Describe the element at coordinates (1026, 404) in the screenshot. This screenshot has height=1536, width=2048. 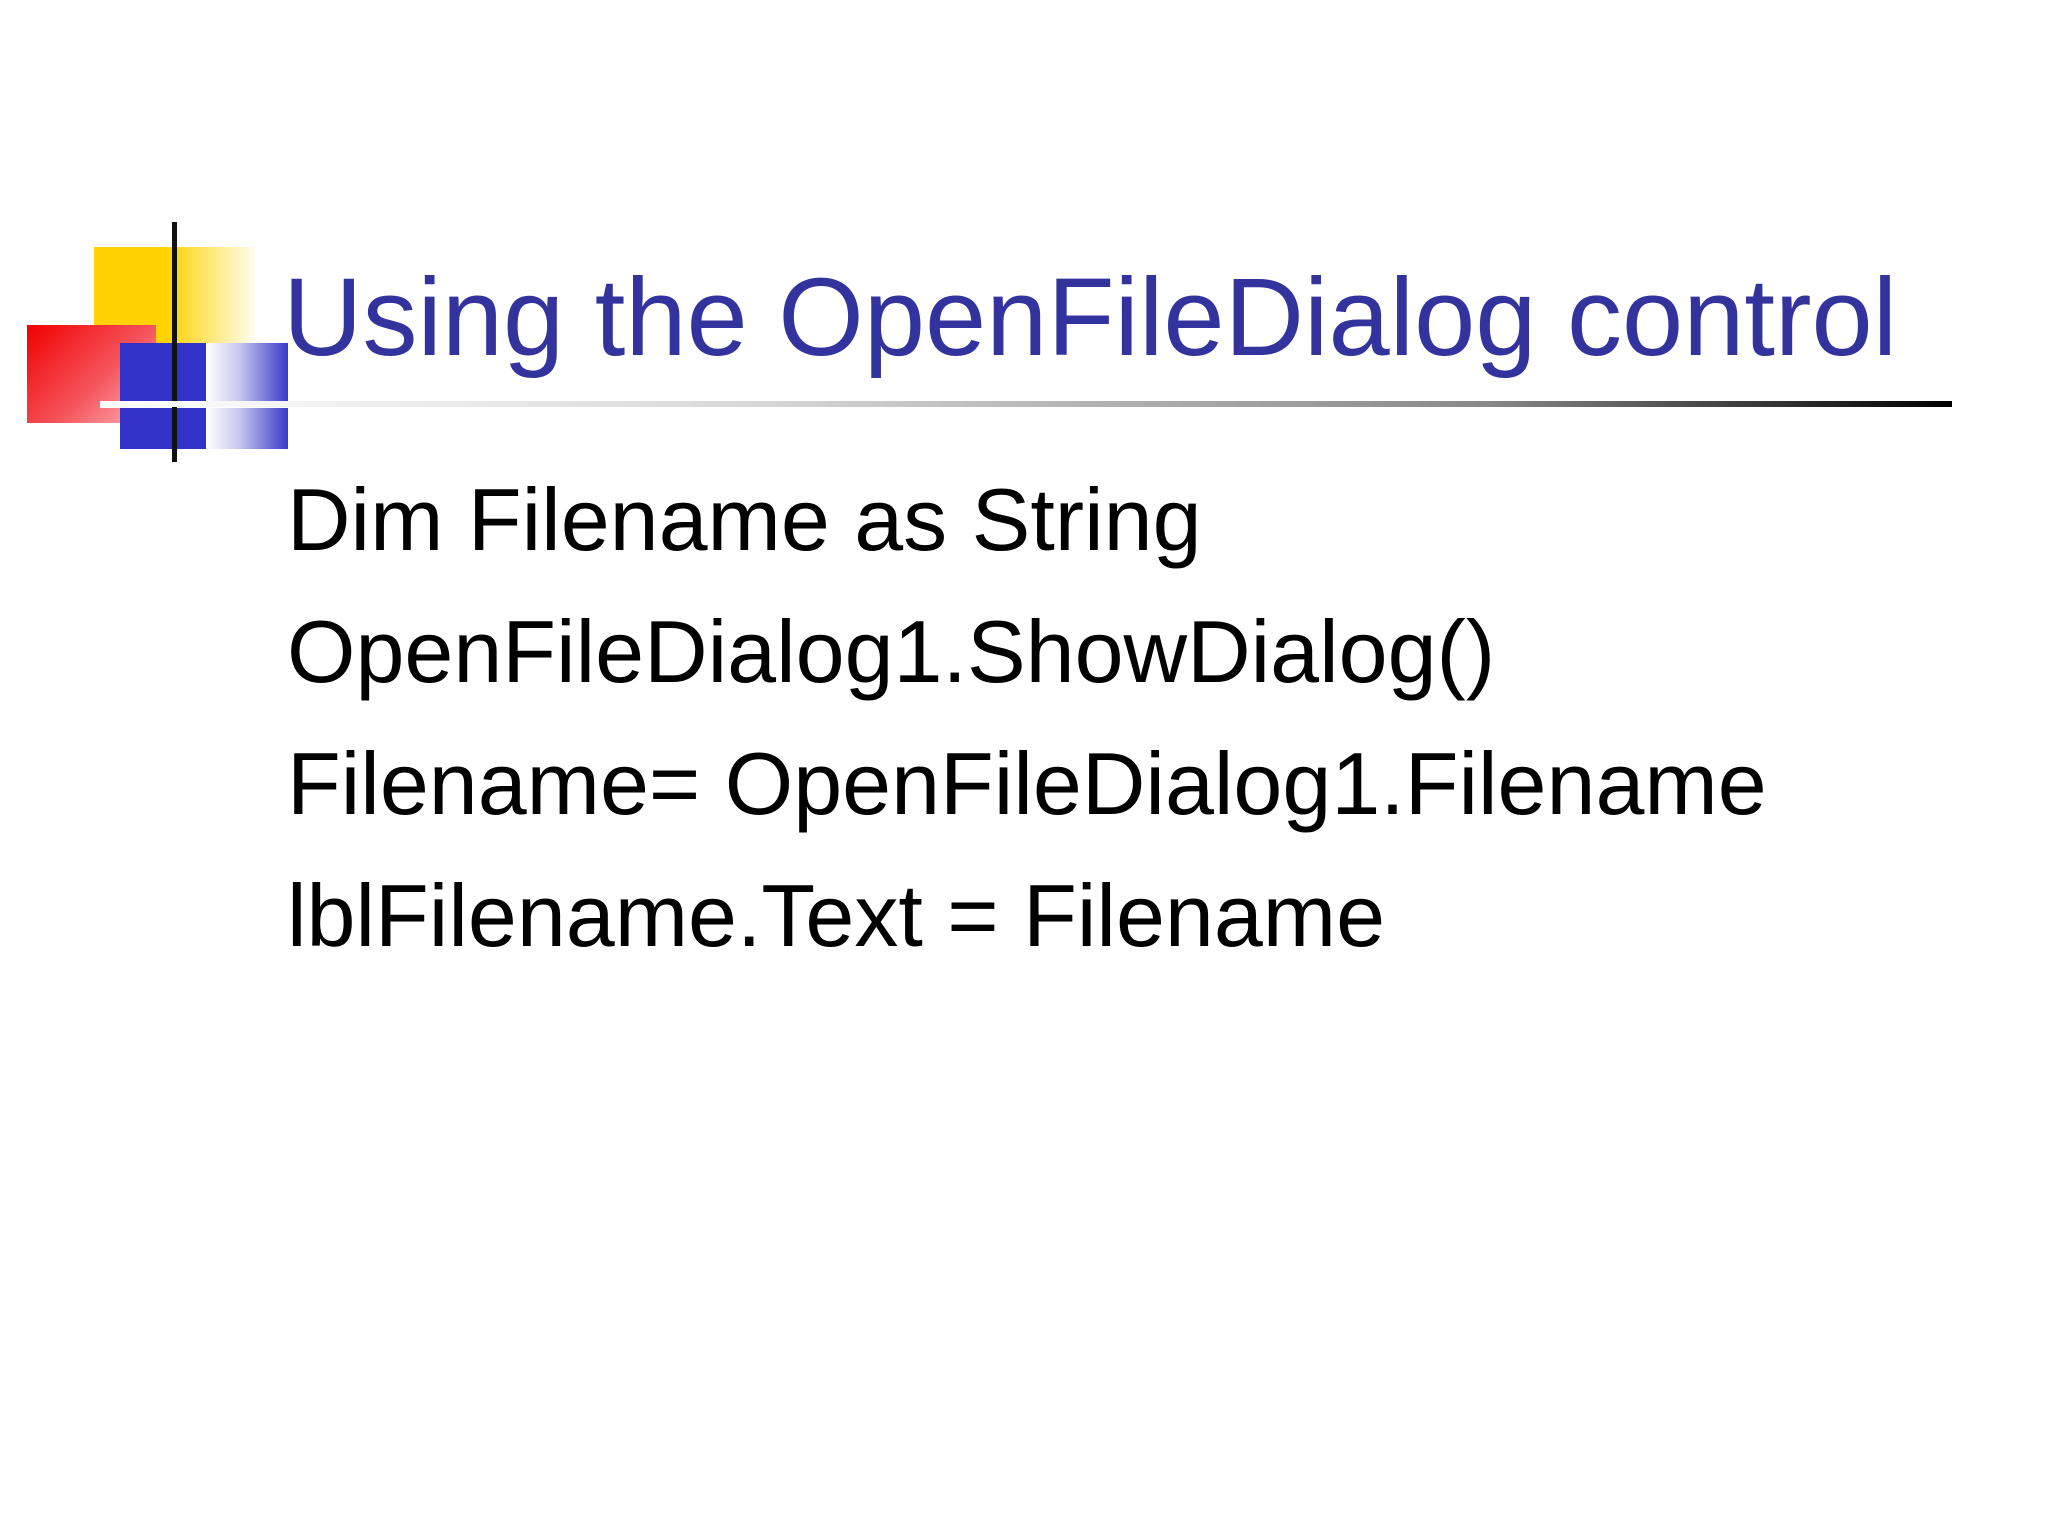
I see `title-underline` at that location.